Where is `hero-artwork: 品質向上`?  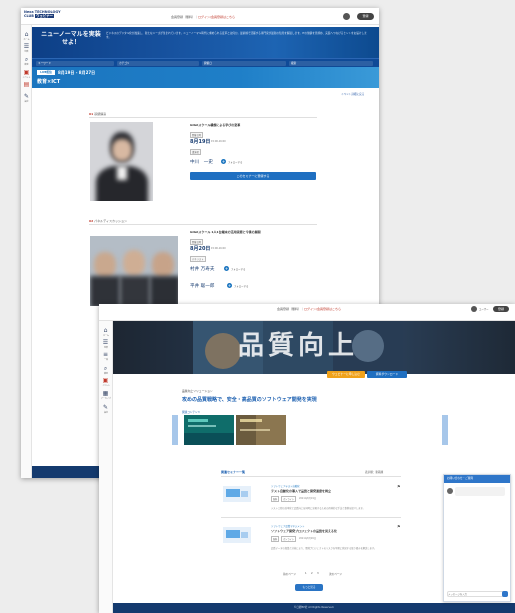
hero-artwork: 品質向上 is located at coordinates (298, 347).